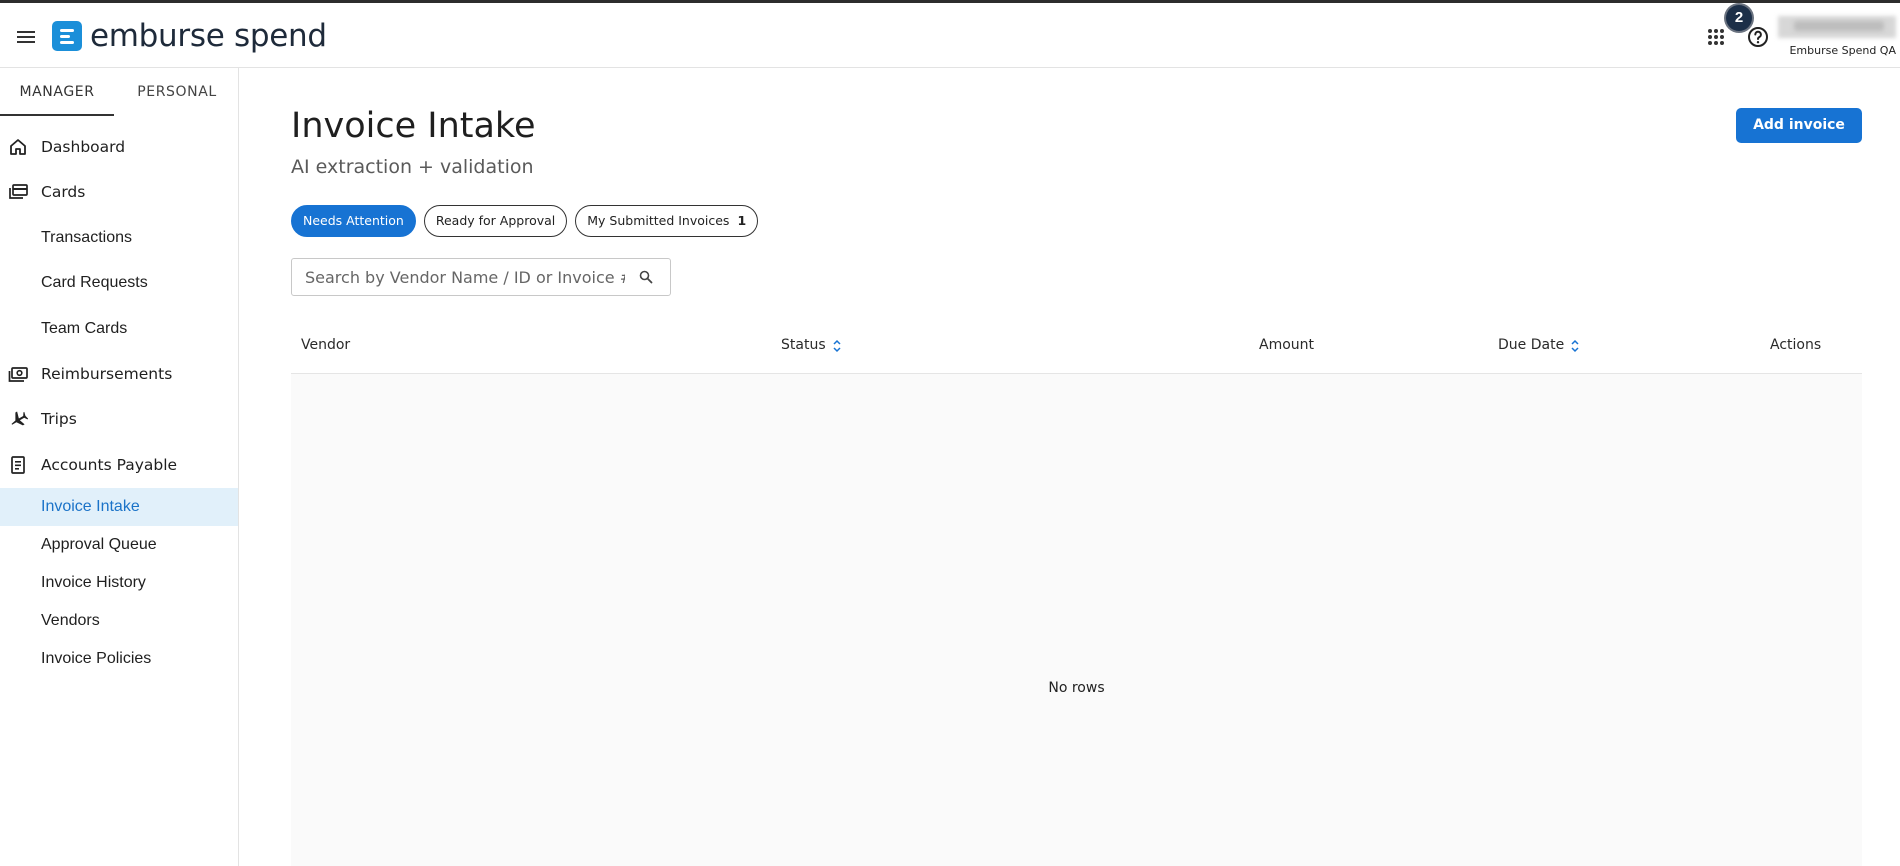 The height and width of the screenshot is (866, 1900). I want to click on tab-manager: MANAGER, so click(57, 92).